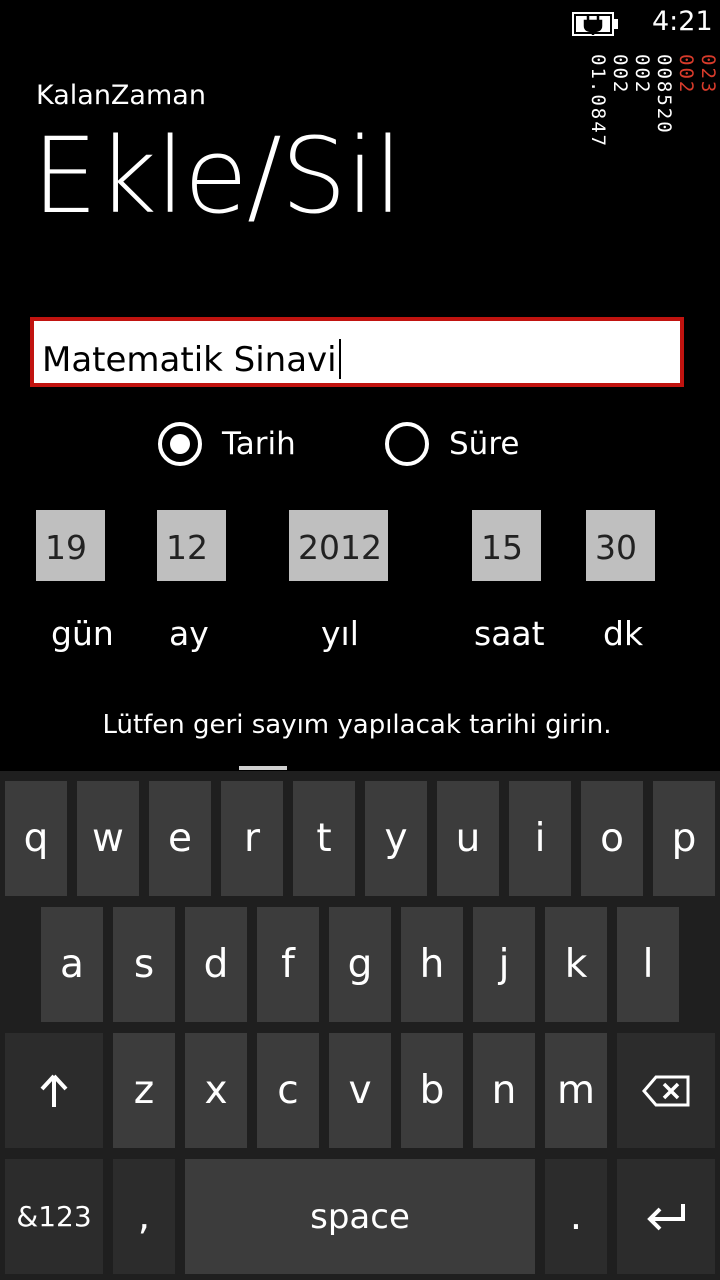 The width and height of the screenshot is (720, 1280). Describe the element at coordinates (180, 444) in the screenshot. I see `radio-checked-icon` at that location.